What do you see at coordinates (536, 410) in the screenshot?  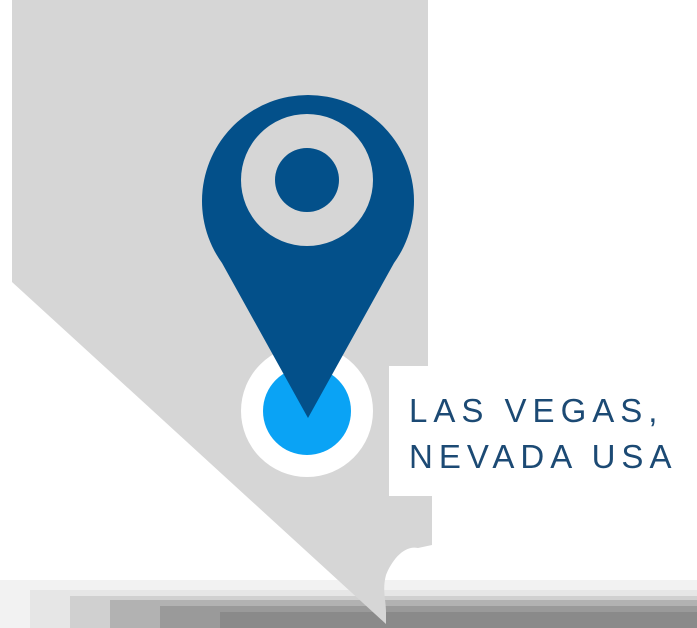 I see `location-city: LAS VEGAS,` at bounding box center [536, 410].